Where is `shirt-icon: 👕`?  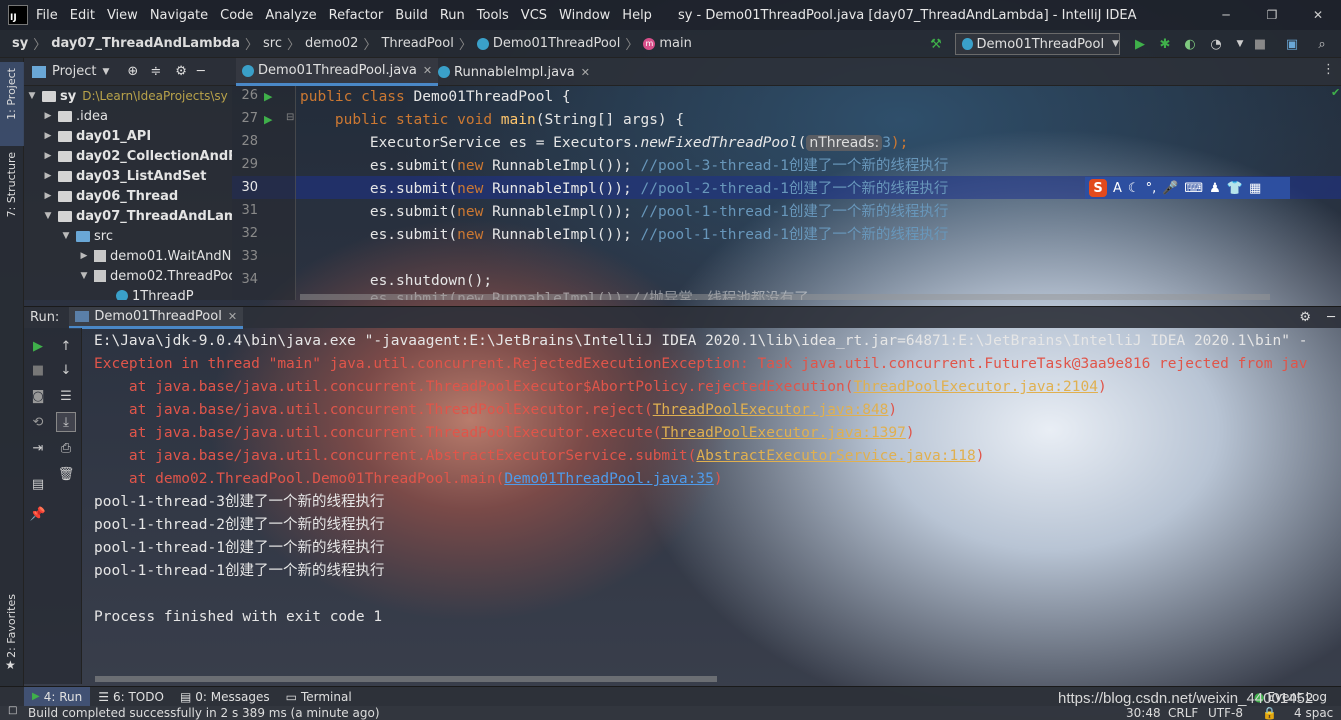 shirt-icon: 👕 is located at coordinates (1235, 188).